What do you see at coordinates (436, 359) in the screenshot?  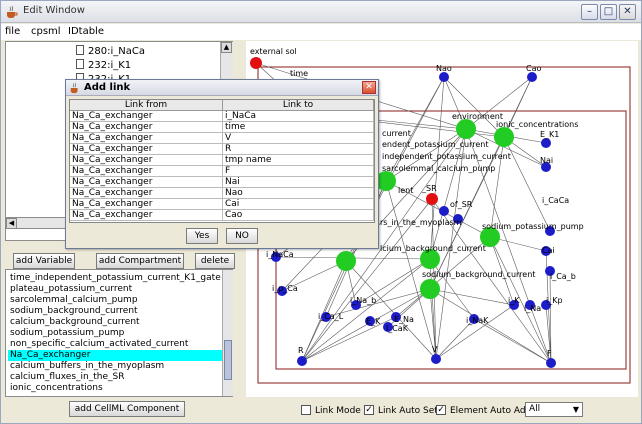 I see `node-v` at bounding box center [436, 359].